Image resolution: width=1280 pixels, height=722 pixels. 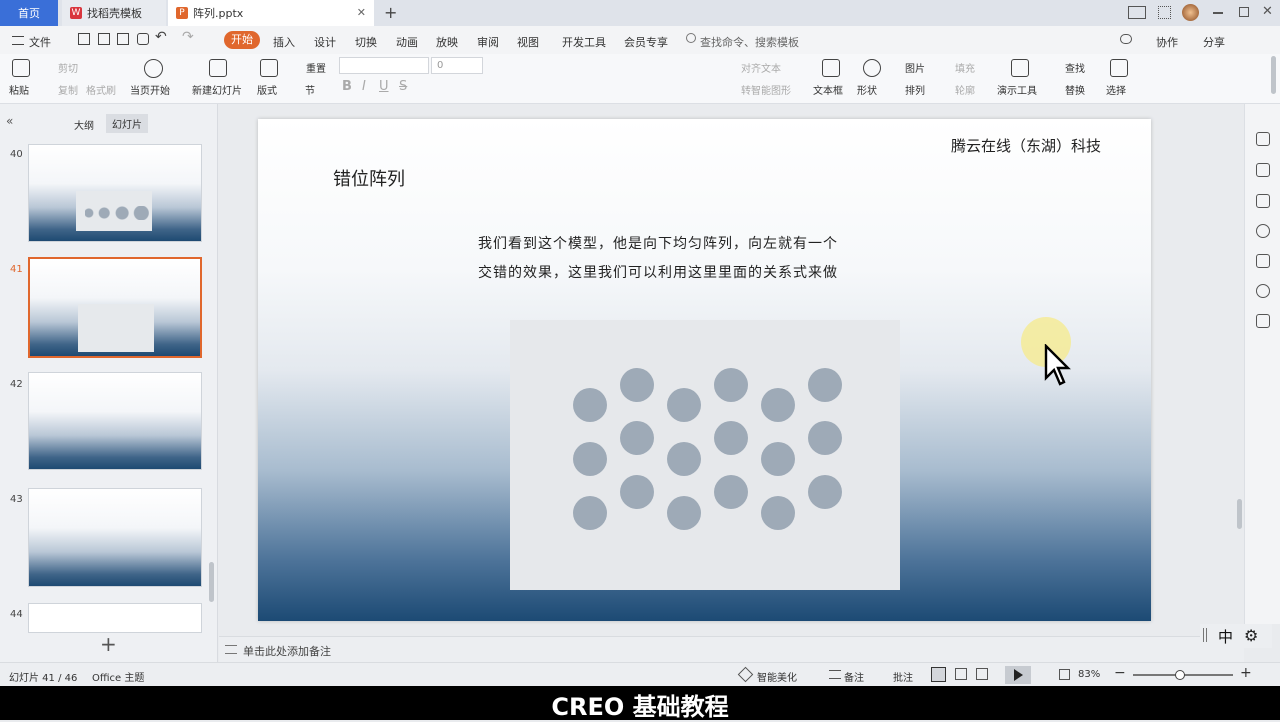 I want to click on cloud-icon, so click(x=1126, y=39).